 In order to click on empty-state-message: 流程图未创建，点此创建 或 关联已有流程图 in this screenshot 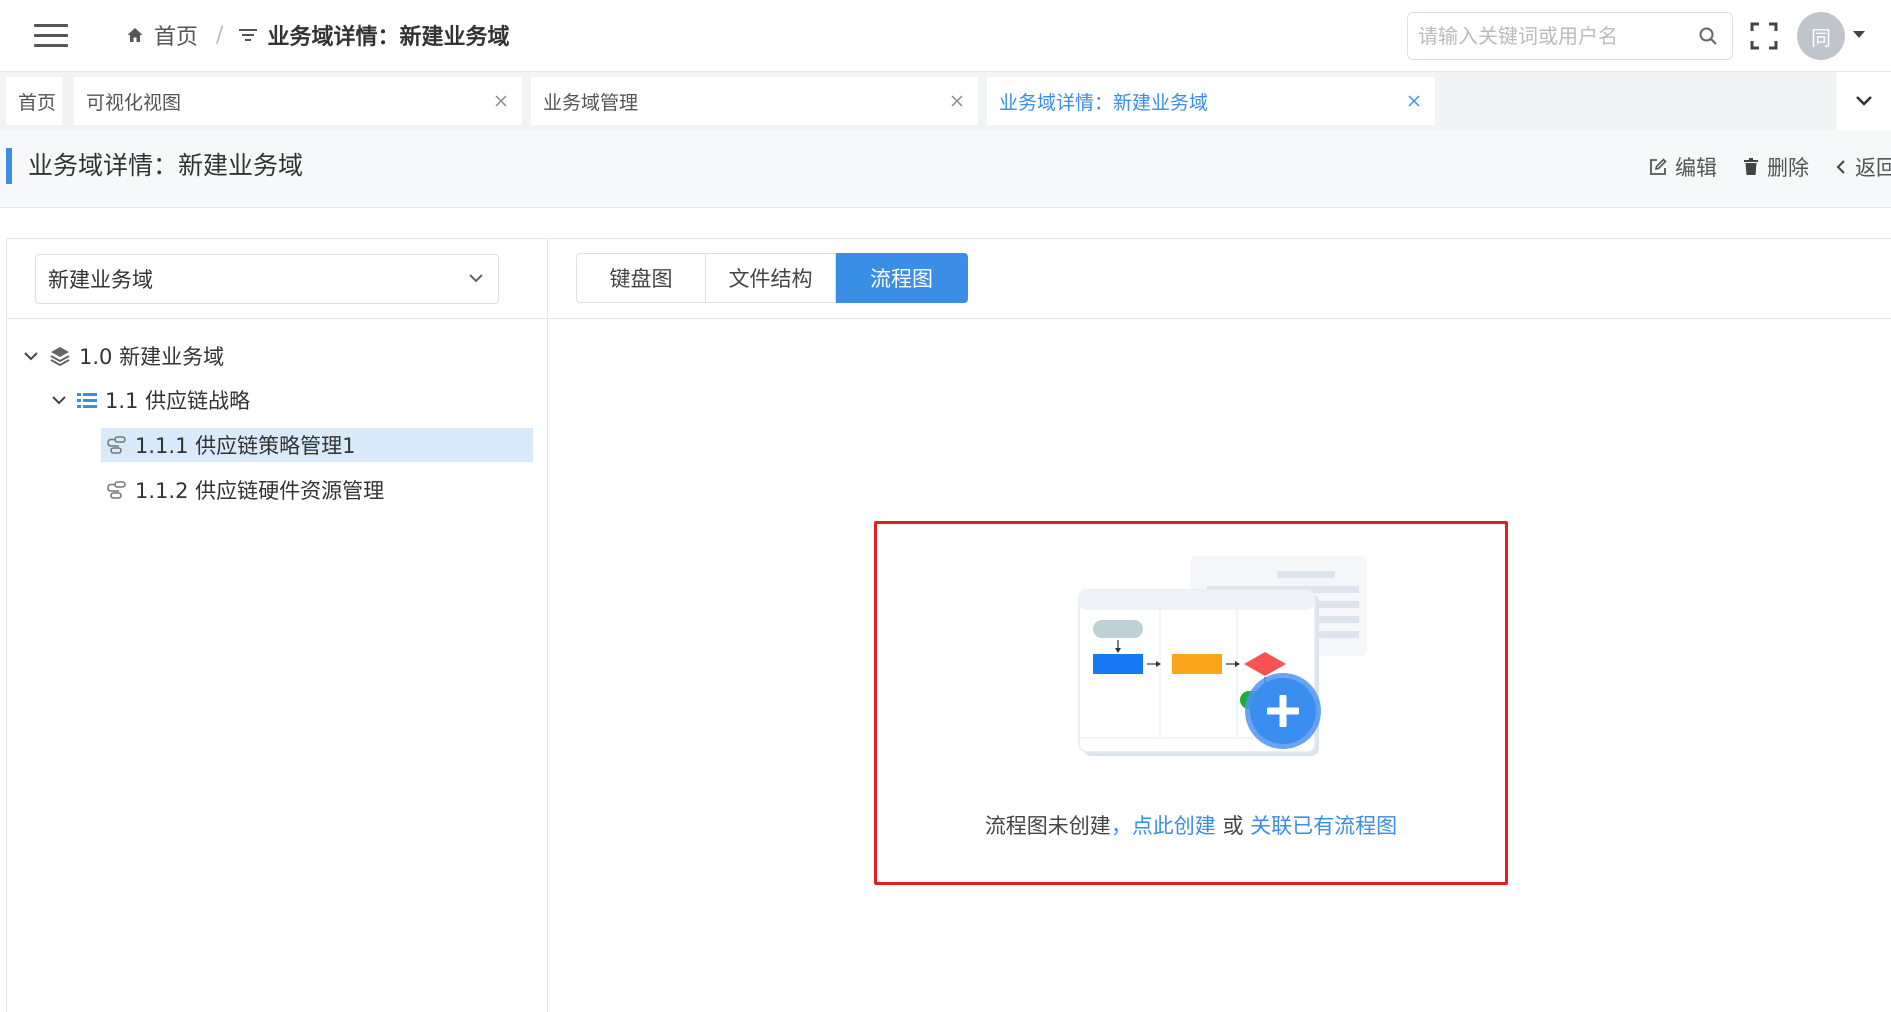, I will do `click(1191, 825)`.